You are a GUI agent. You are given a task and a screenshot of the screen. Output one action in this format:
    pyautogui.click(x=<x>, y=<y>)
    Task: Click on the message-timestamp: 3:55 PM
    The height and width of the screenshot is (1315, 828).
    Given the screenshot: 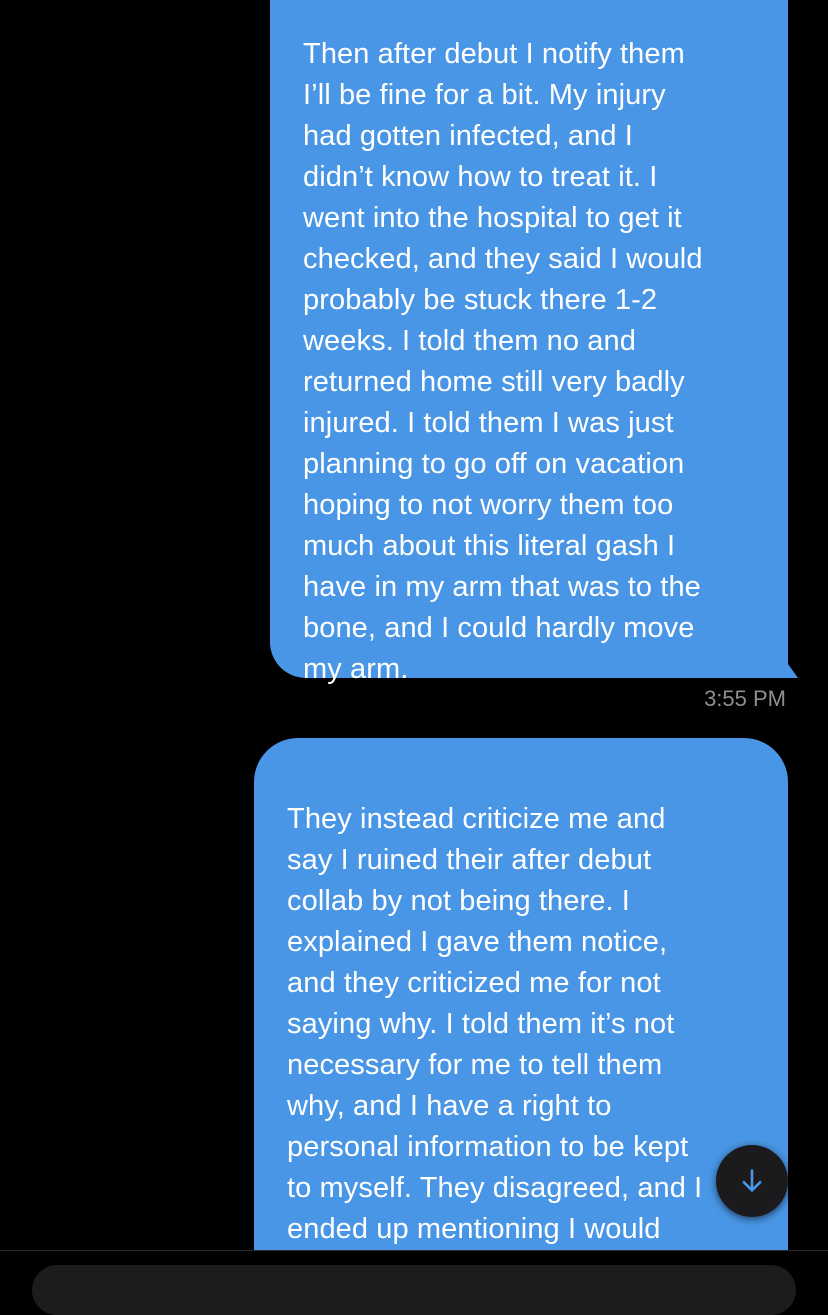 What is the action you would take?
    pyautogui.click(x=745, y=698)
    